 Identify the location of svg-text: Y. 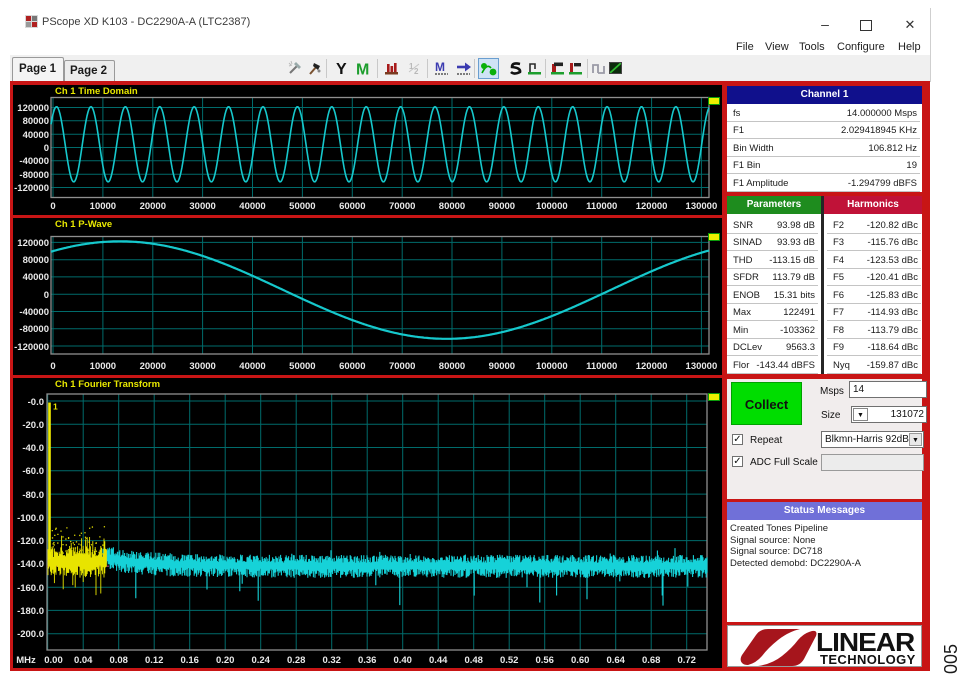
(341, 69).